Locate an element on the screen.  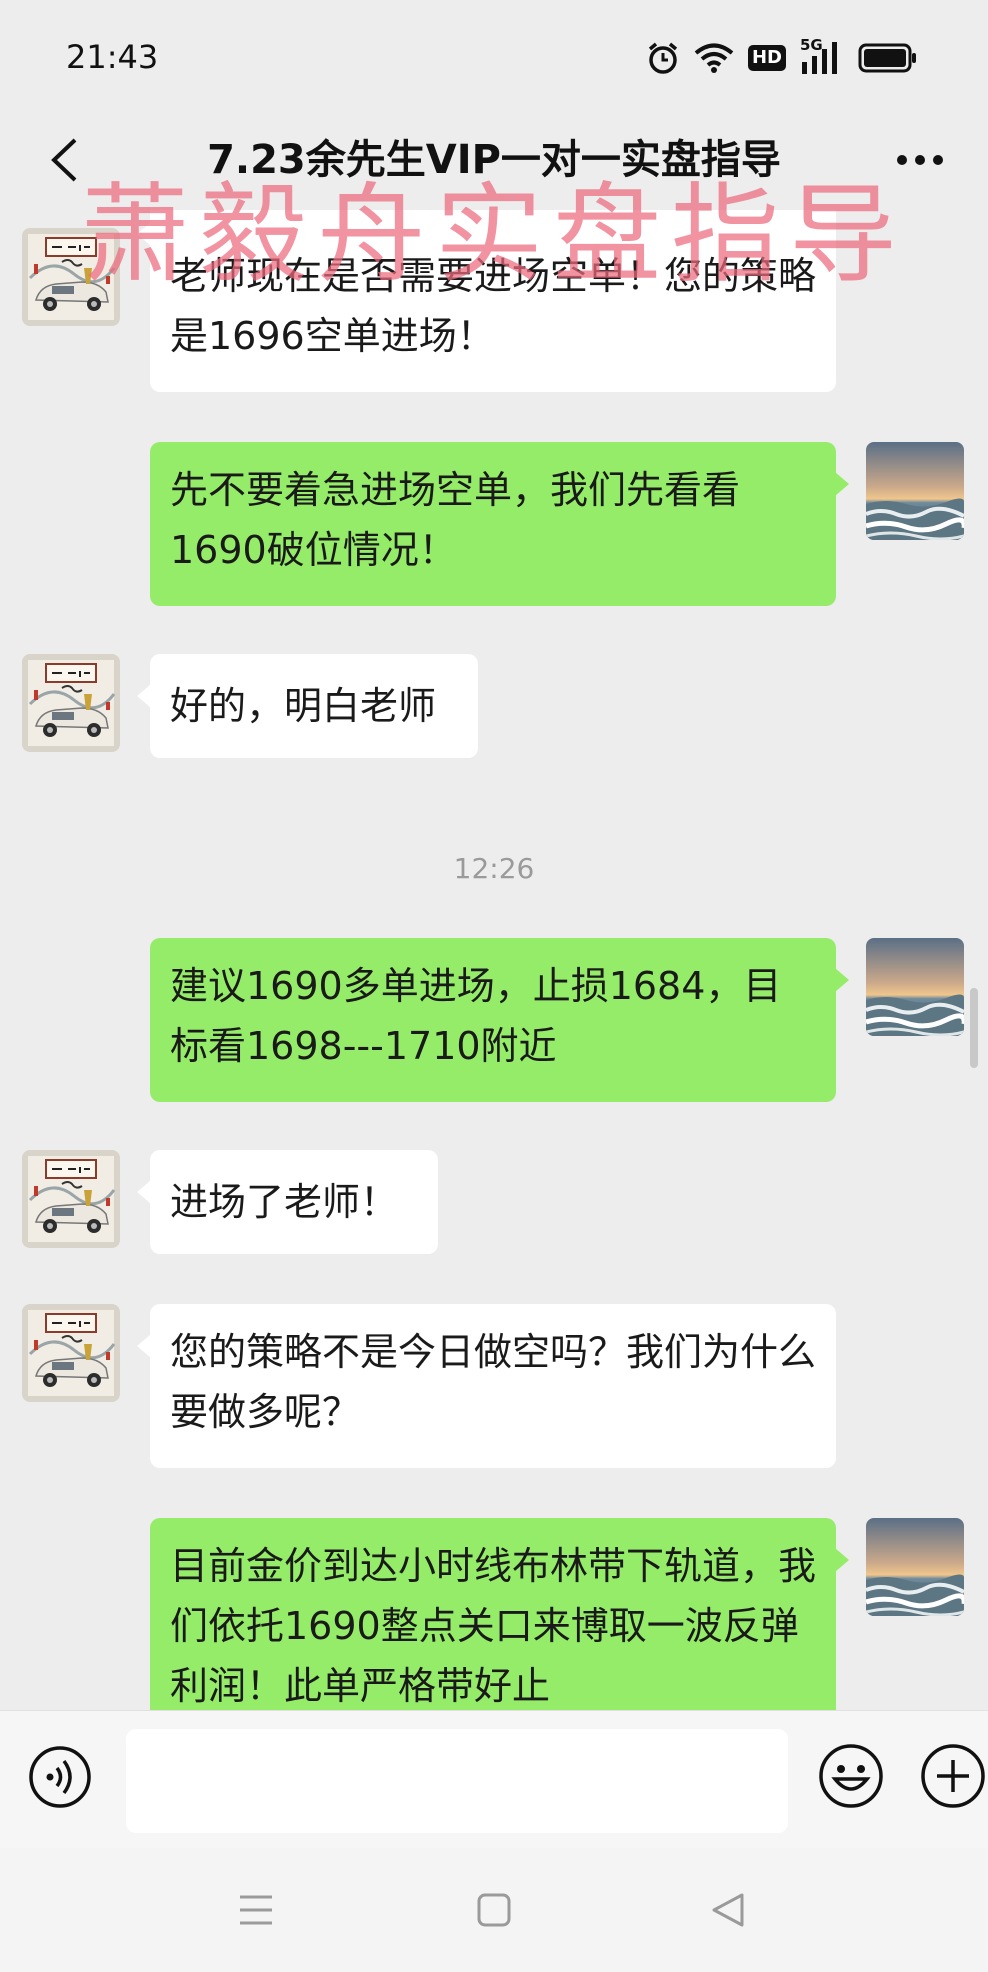
message-bubble-received: 好的，明白老师 is located at coordinates (307, 706).